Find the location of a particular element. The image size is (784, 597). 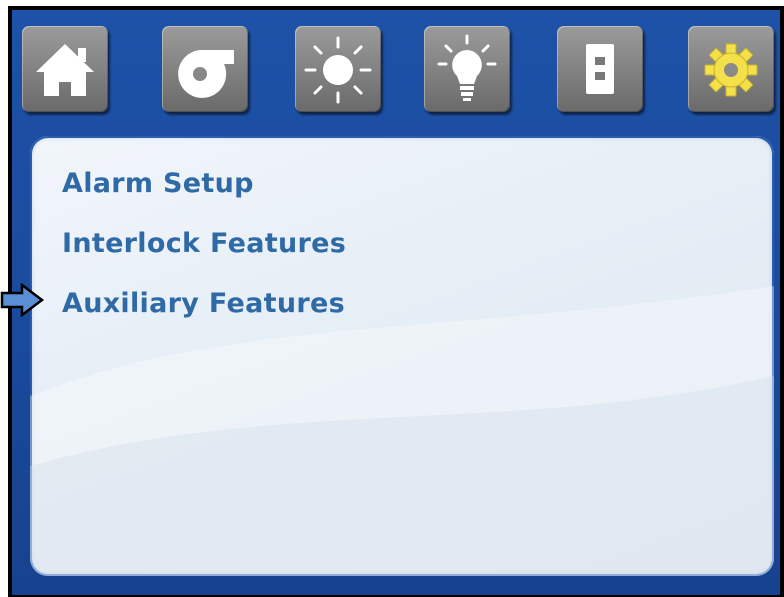

lightbulb-icon is located at coordinates (467, 67).